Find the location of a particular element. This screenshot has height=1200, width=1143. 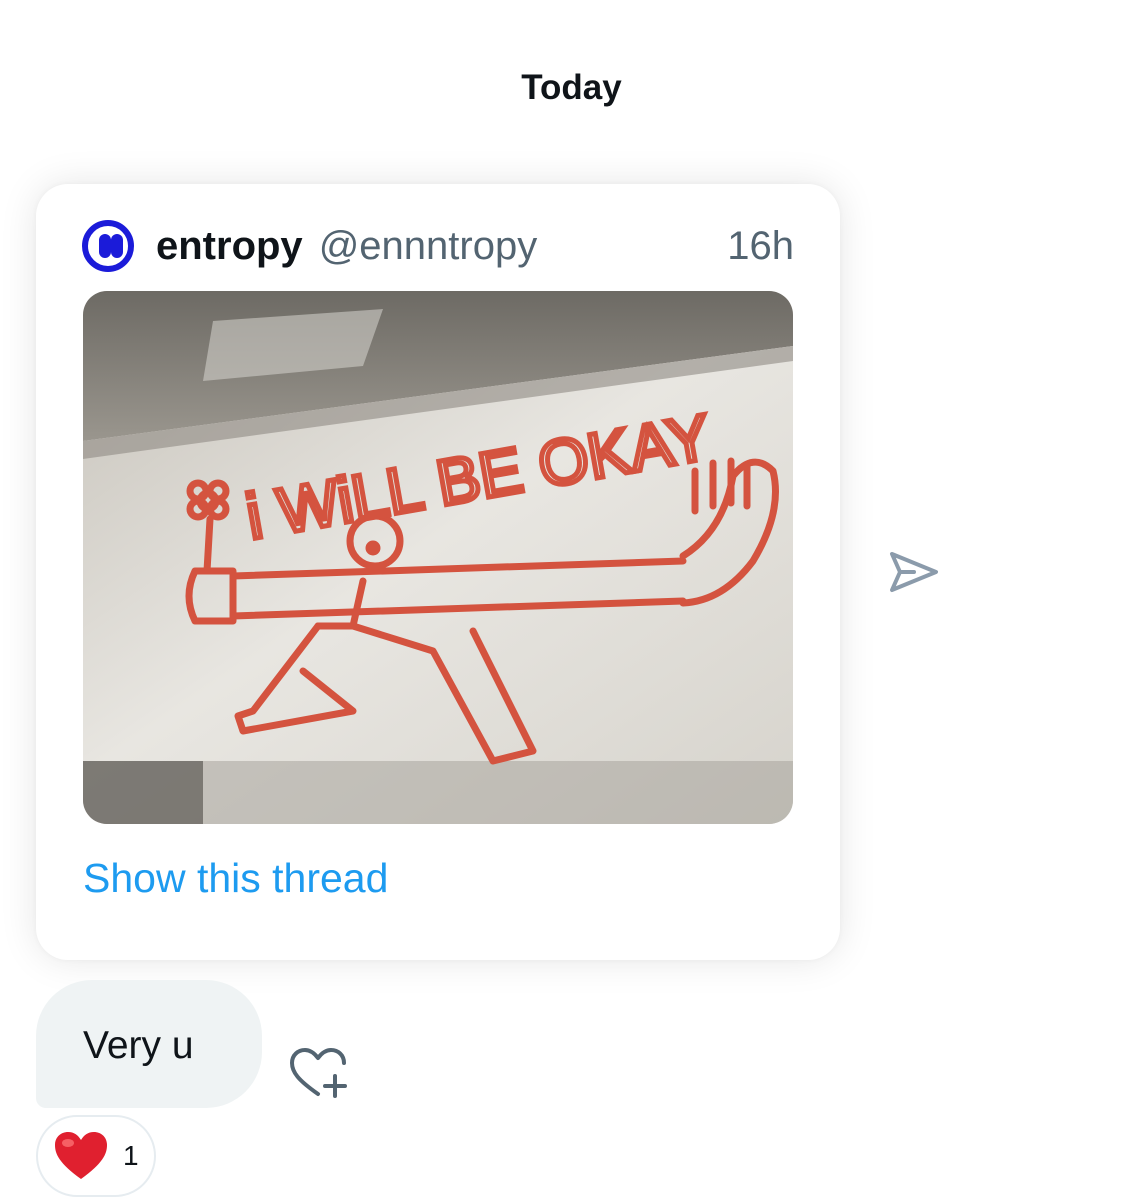

date-divider: Today is located at coordinates (571, 87).